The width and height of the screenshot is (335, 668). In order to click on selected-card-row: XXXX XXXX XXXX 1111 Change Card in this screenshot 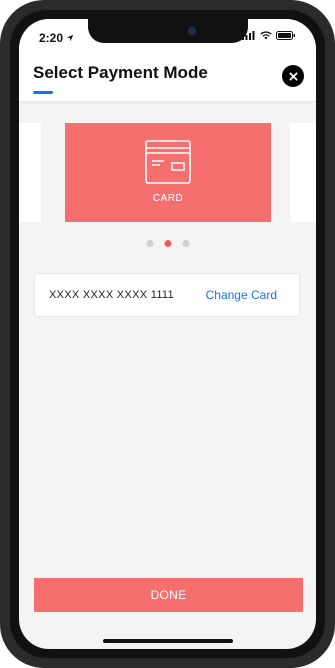, I will do `click(167, 295)`.